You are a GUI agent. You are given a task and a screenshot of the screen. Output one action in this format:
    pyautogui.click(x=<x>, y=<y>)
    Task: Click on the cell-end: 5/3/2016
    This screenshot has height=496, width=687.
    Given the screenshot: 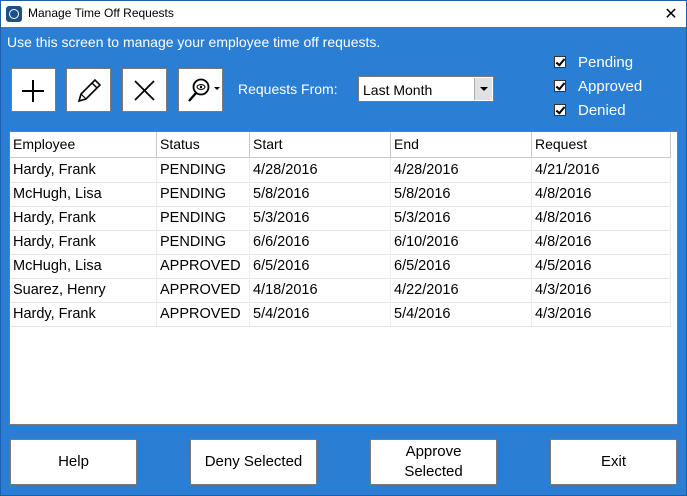 What is the action you would take?
    pyautogui.click(x=461, y=218)
    